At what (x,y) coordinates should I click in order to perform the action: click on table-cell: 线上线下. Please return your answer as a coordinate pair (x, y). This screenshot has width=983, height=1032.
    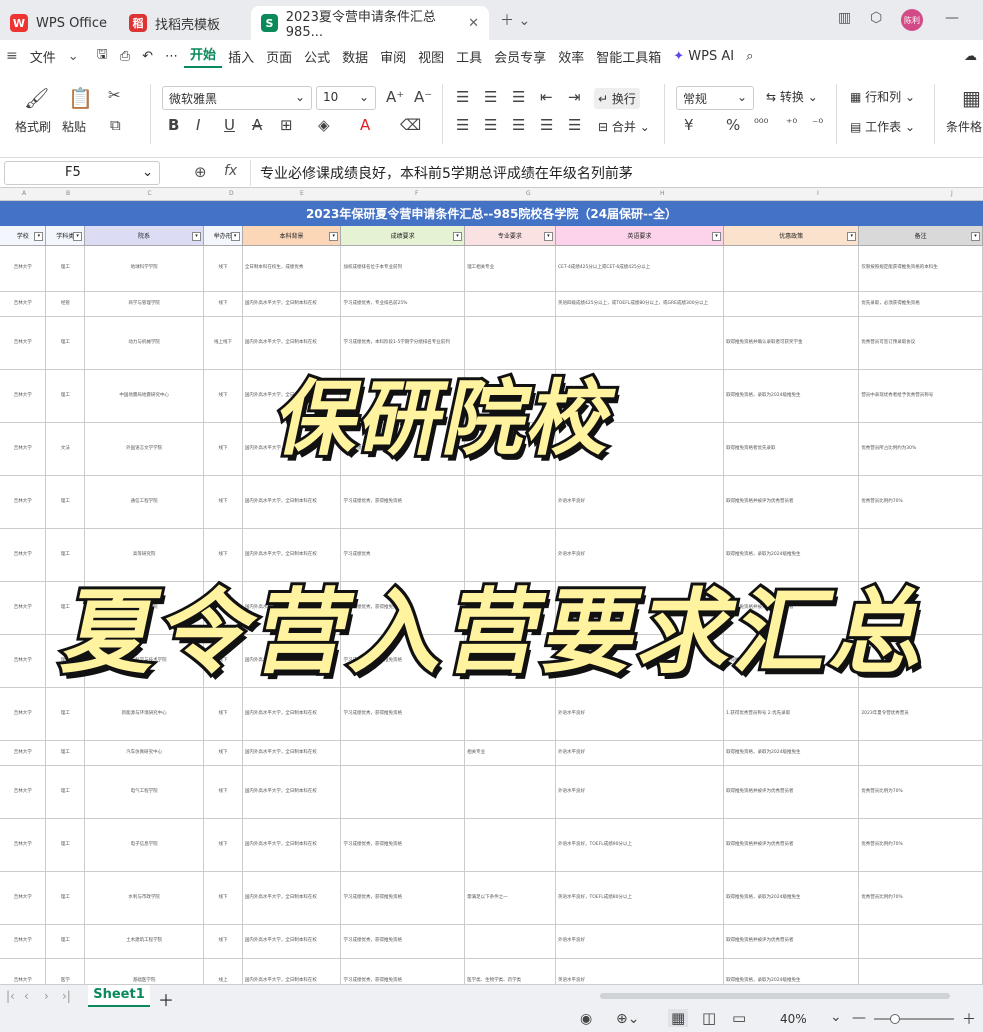
    Looking at the image, I should click on (223, 343).